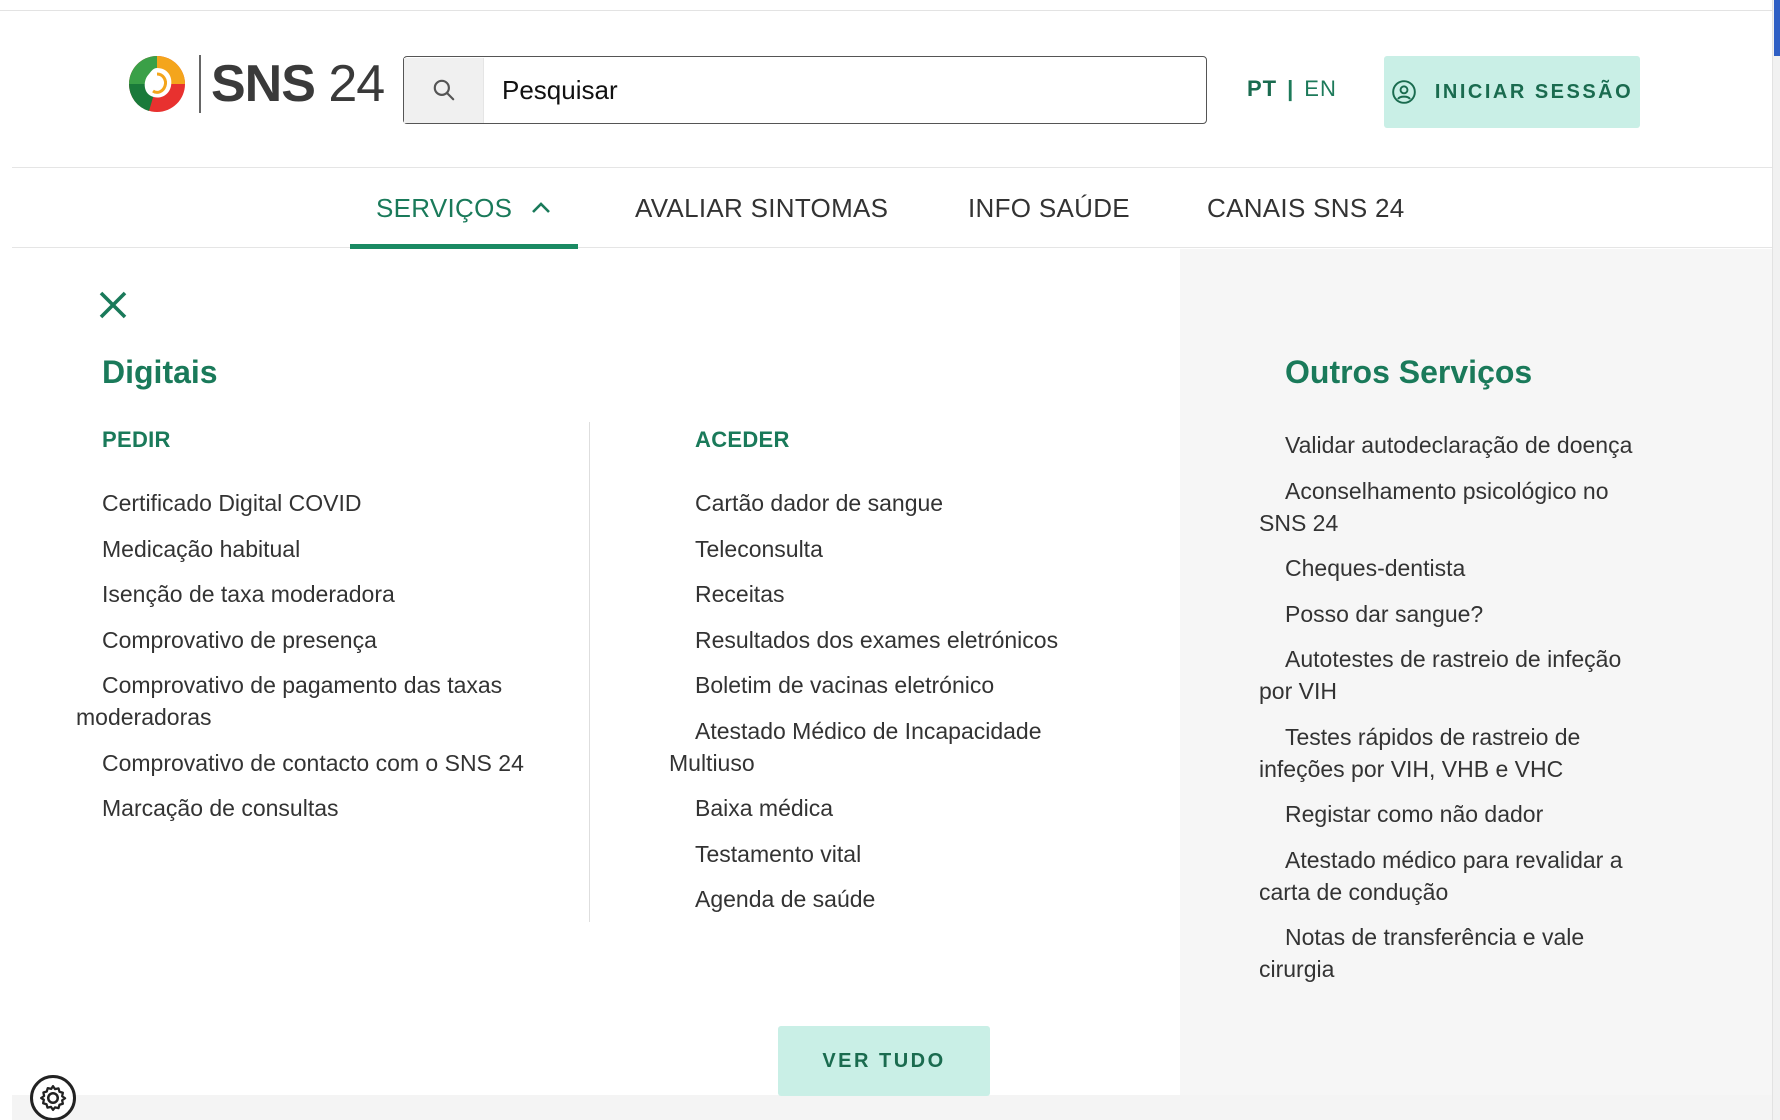  What do you see at coordinates (845, 90) in the screenshot?
I see `search-input` at bounding box center [845, 90].